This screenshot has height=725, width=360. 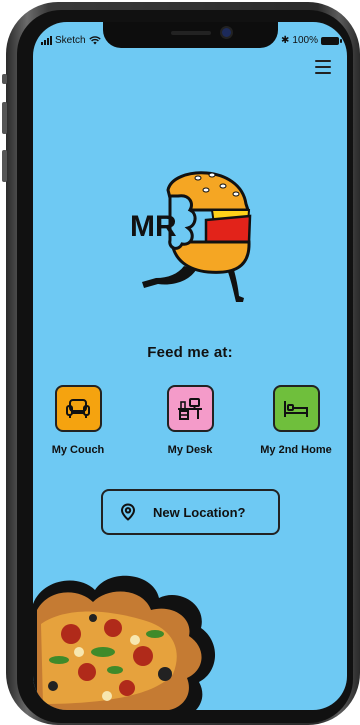 I want to click on option-my-couch: My Couch, so click(x=83, y=420).